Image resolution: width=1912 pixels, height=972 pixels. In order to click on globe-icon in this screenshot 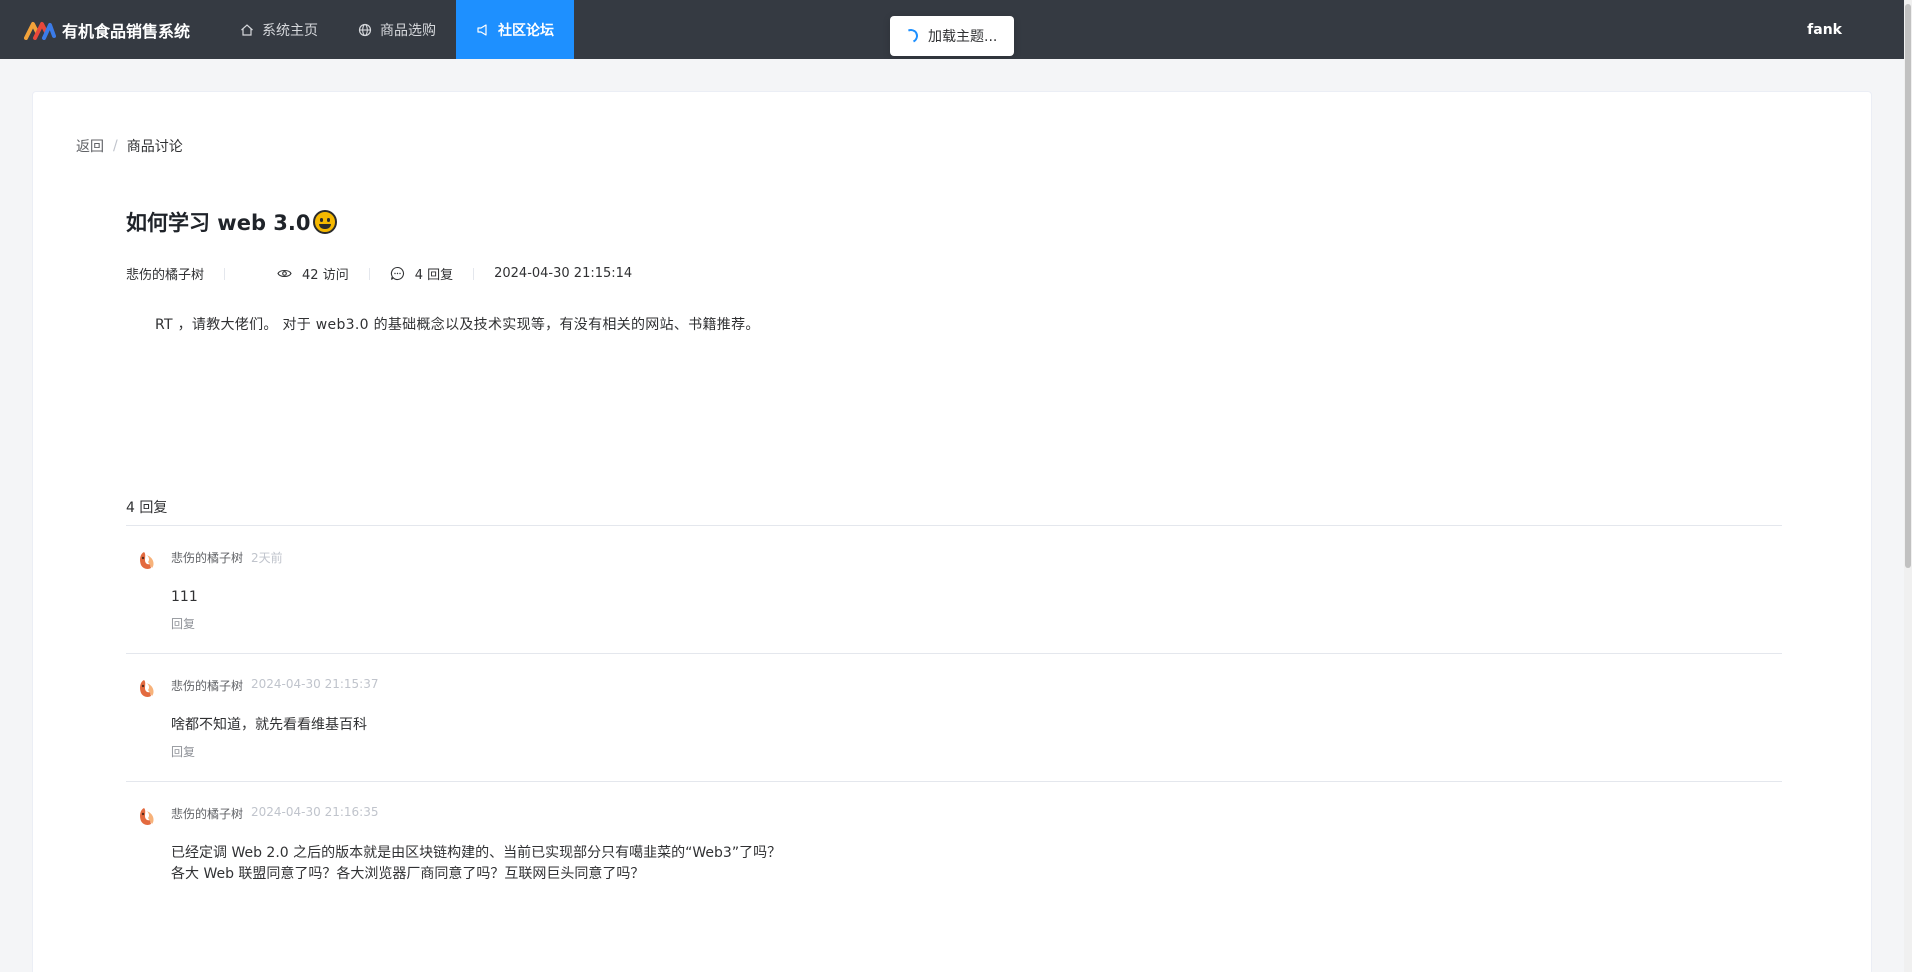, I will do `click(365, 30)`.